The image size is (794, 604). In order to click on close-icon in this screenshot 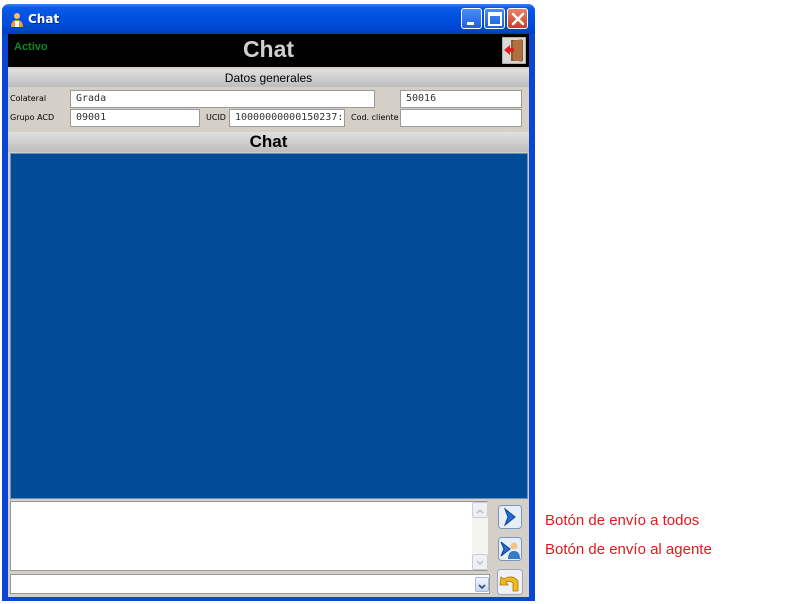, I will do `click(518, 19)`.